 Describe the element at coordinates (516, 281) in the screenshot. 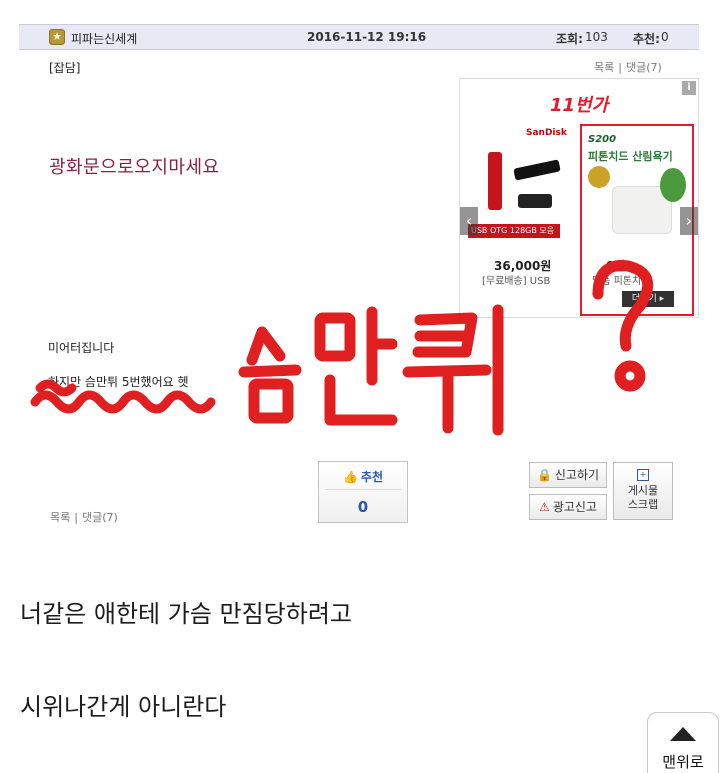

I see `product-desc: [무료배송] USB` at that location.